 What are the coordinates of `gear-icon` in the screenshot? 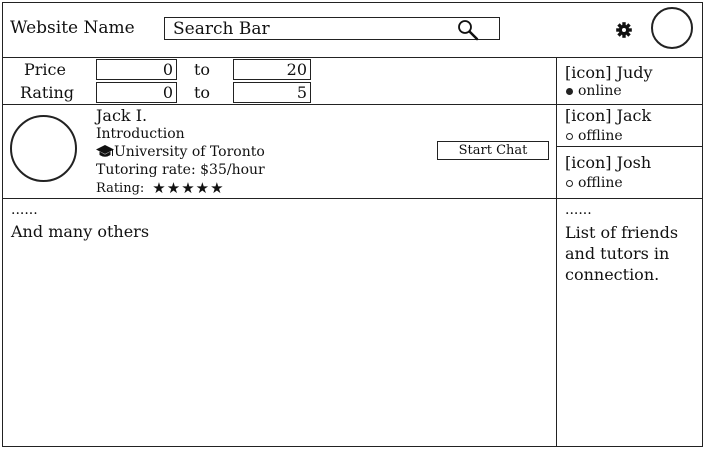 It's located at (624, 30).